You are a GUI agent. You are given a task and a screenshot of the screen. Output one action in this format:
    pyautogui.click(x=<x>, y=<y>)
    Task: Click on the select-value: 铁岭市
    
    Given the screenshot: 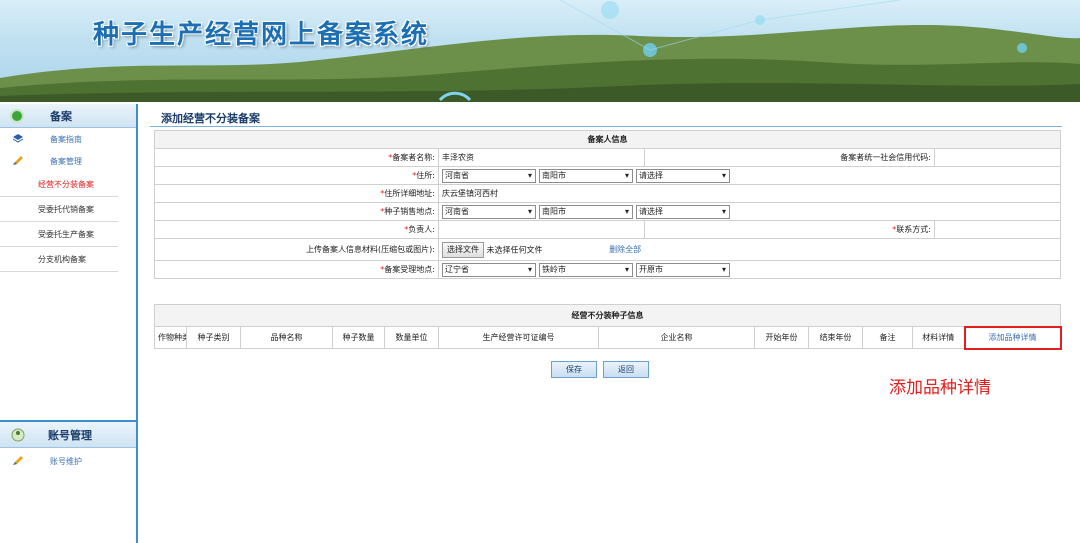 What is the action you would take?
    pyautogui.click(x=554, y=269)
    